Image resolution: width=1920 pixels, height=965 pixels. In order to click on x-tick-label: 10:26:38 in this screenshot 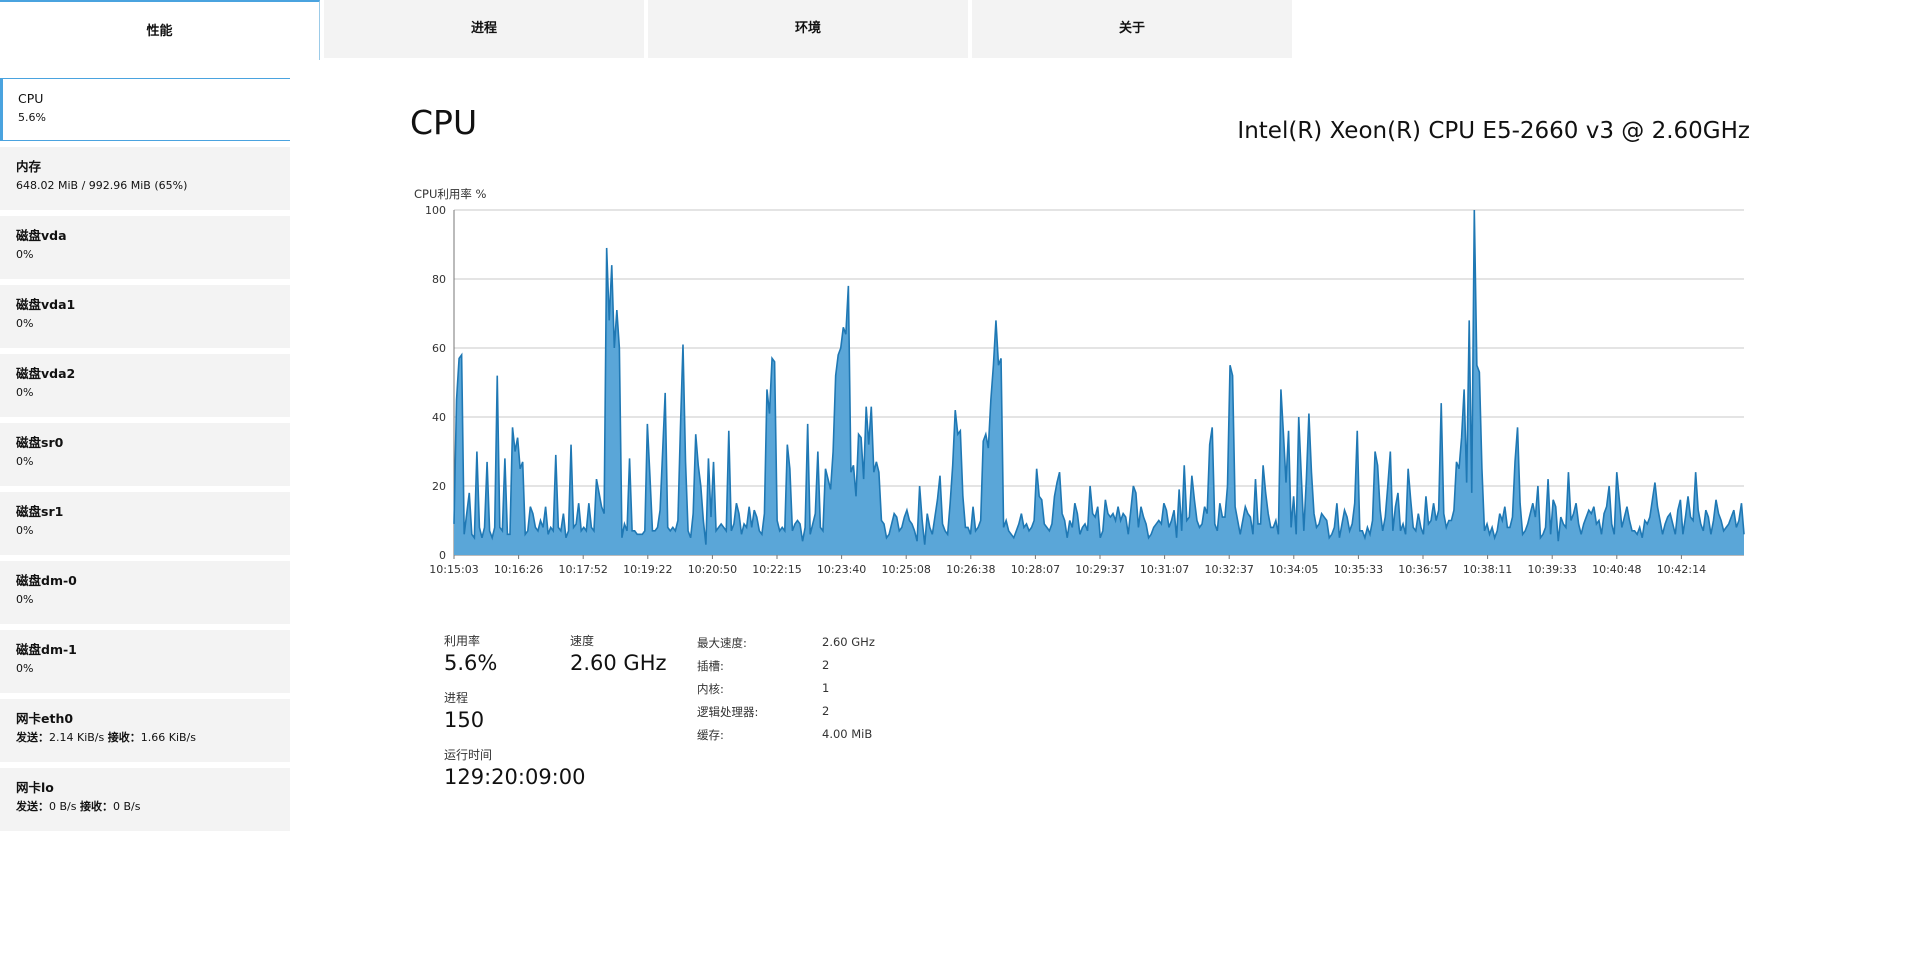, I will do `click(970, 569)`.